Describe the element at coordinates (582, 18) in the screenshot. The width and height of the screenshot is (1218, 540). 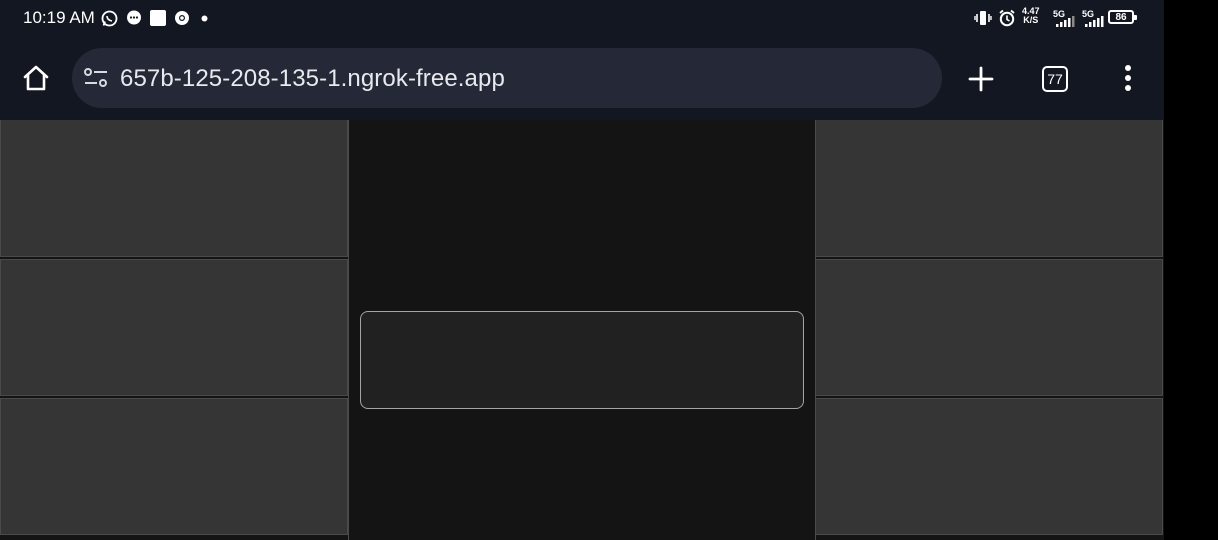
I see `status-bar: 10:19 AM 4.47 K/S 5G 5G 86` at that location.